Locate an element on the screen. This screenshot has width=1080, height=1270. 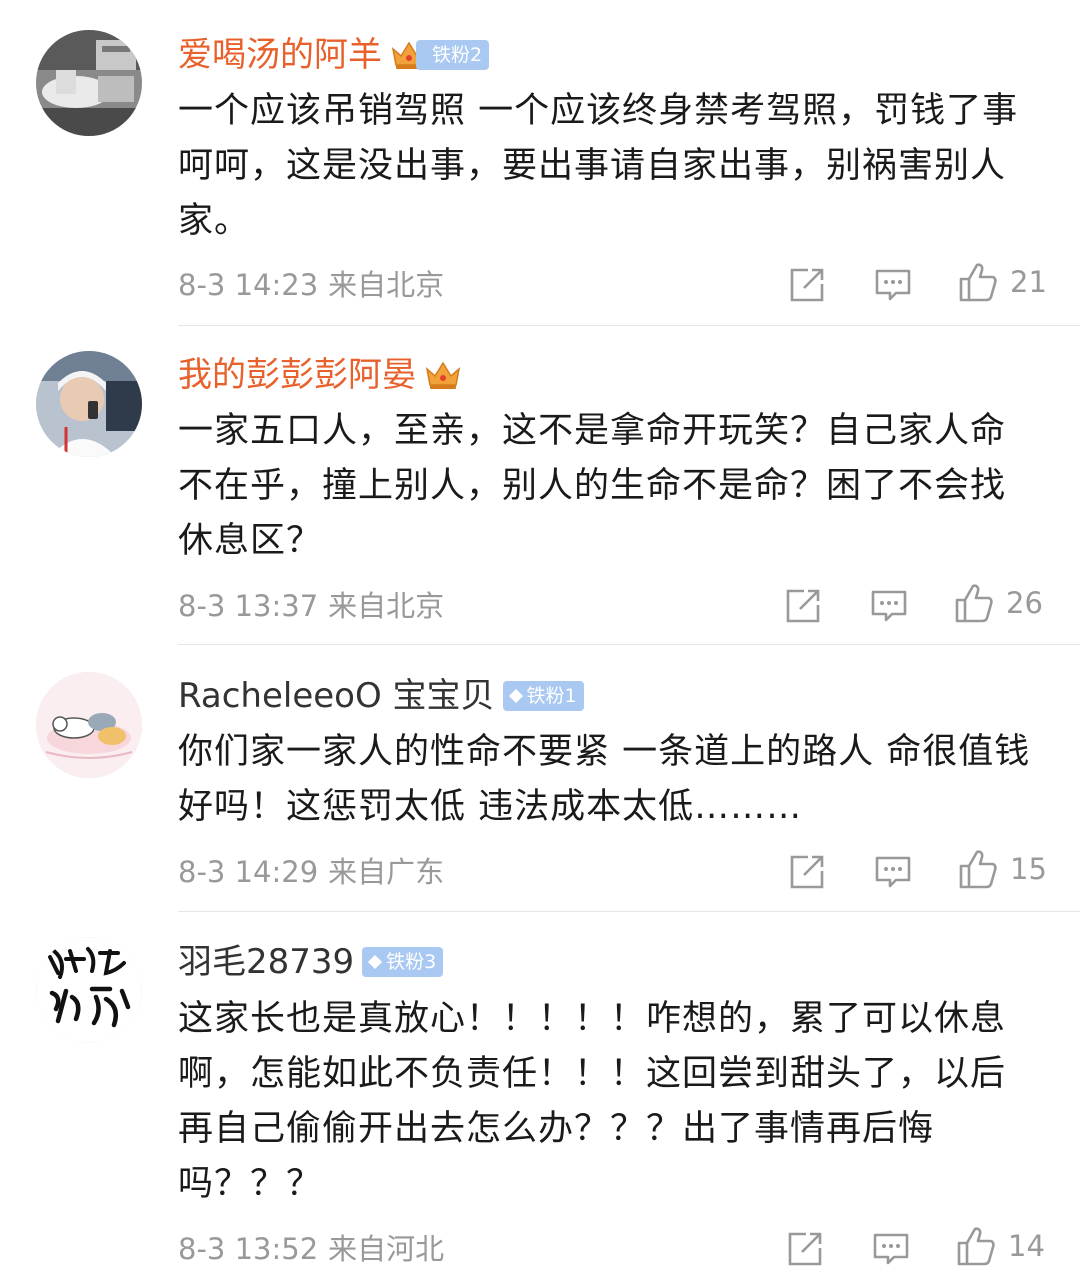
avatar-calligraphy-icon is located at coordinates (89, 990).